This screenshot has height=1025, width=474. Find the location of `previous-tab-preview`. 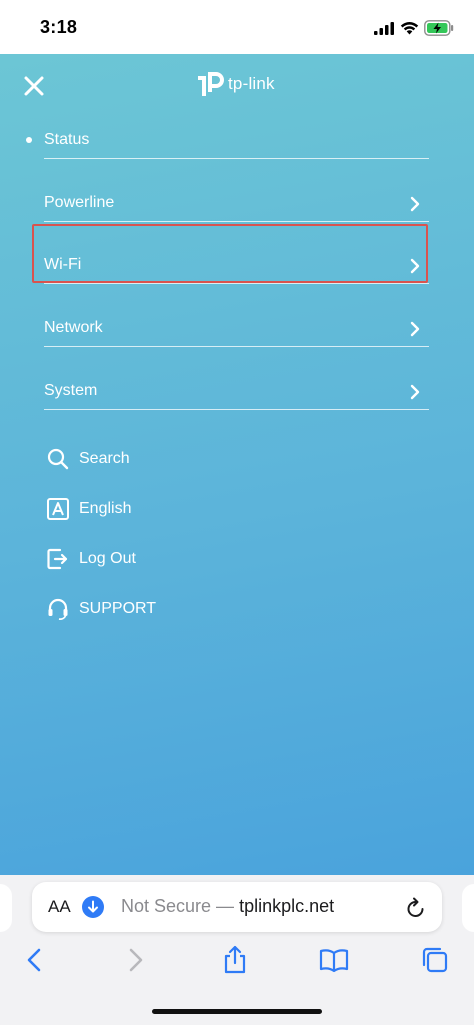

previous-tab-preview is located at coordinates (6, 908).